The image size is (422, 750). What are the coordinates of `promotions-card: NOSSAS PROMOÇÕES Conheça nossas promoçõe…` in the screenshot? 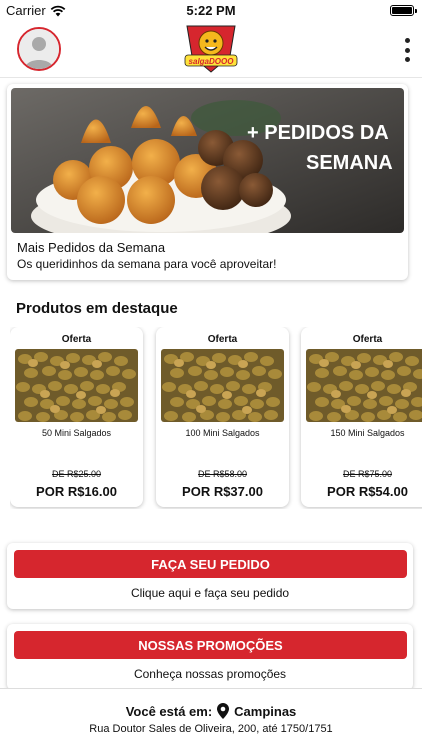 It's located at (210, 657).